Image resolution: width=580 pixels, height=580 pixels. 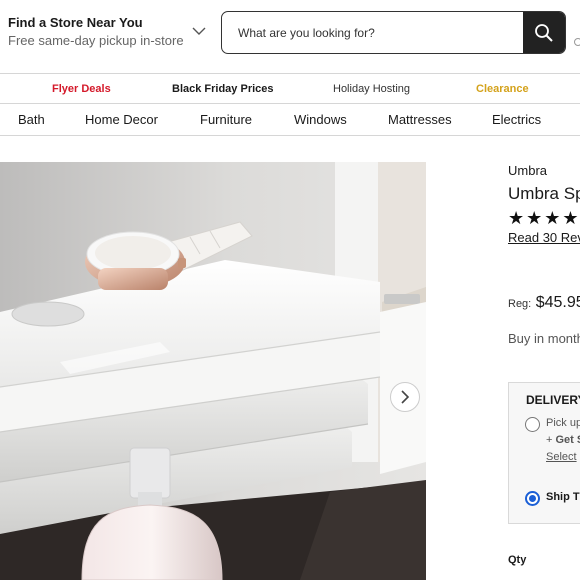 What do you see at coordinates (371, 89) in the screenshot?
I see `promo-holiday-hosting: Holiday Hosting` at bounding box center [371, 89].